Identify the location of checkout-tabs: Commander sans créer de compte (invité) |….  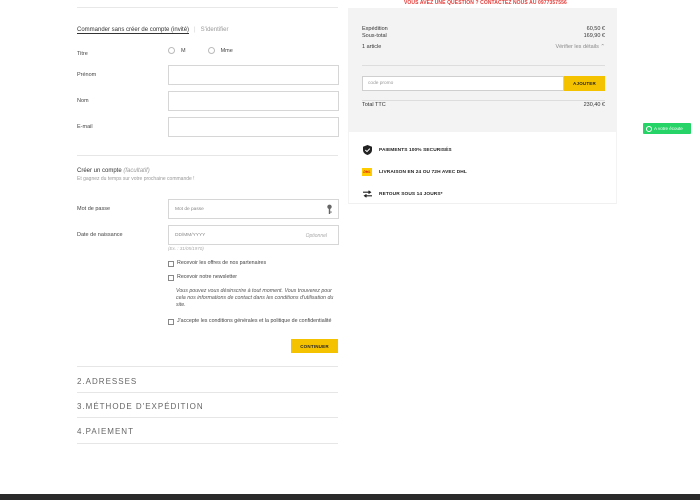
(153, 30).